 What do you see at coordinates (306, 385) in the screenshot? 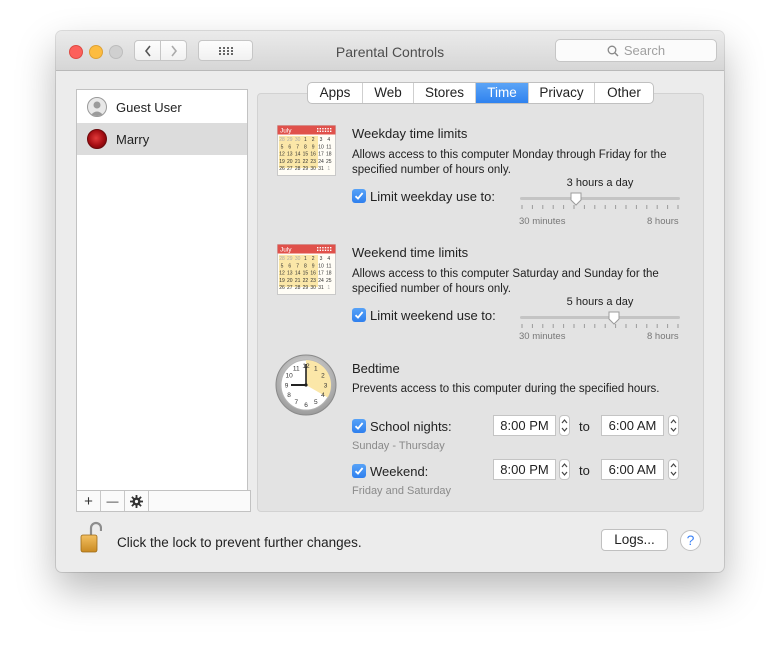
I see `clock-icon: 121234567891011` at bounding box center [306, 385].